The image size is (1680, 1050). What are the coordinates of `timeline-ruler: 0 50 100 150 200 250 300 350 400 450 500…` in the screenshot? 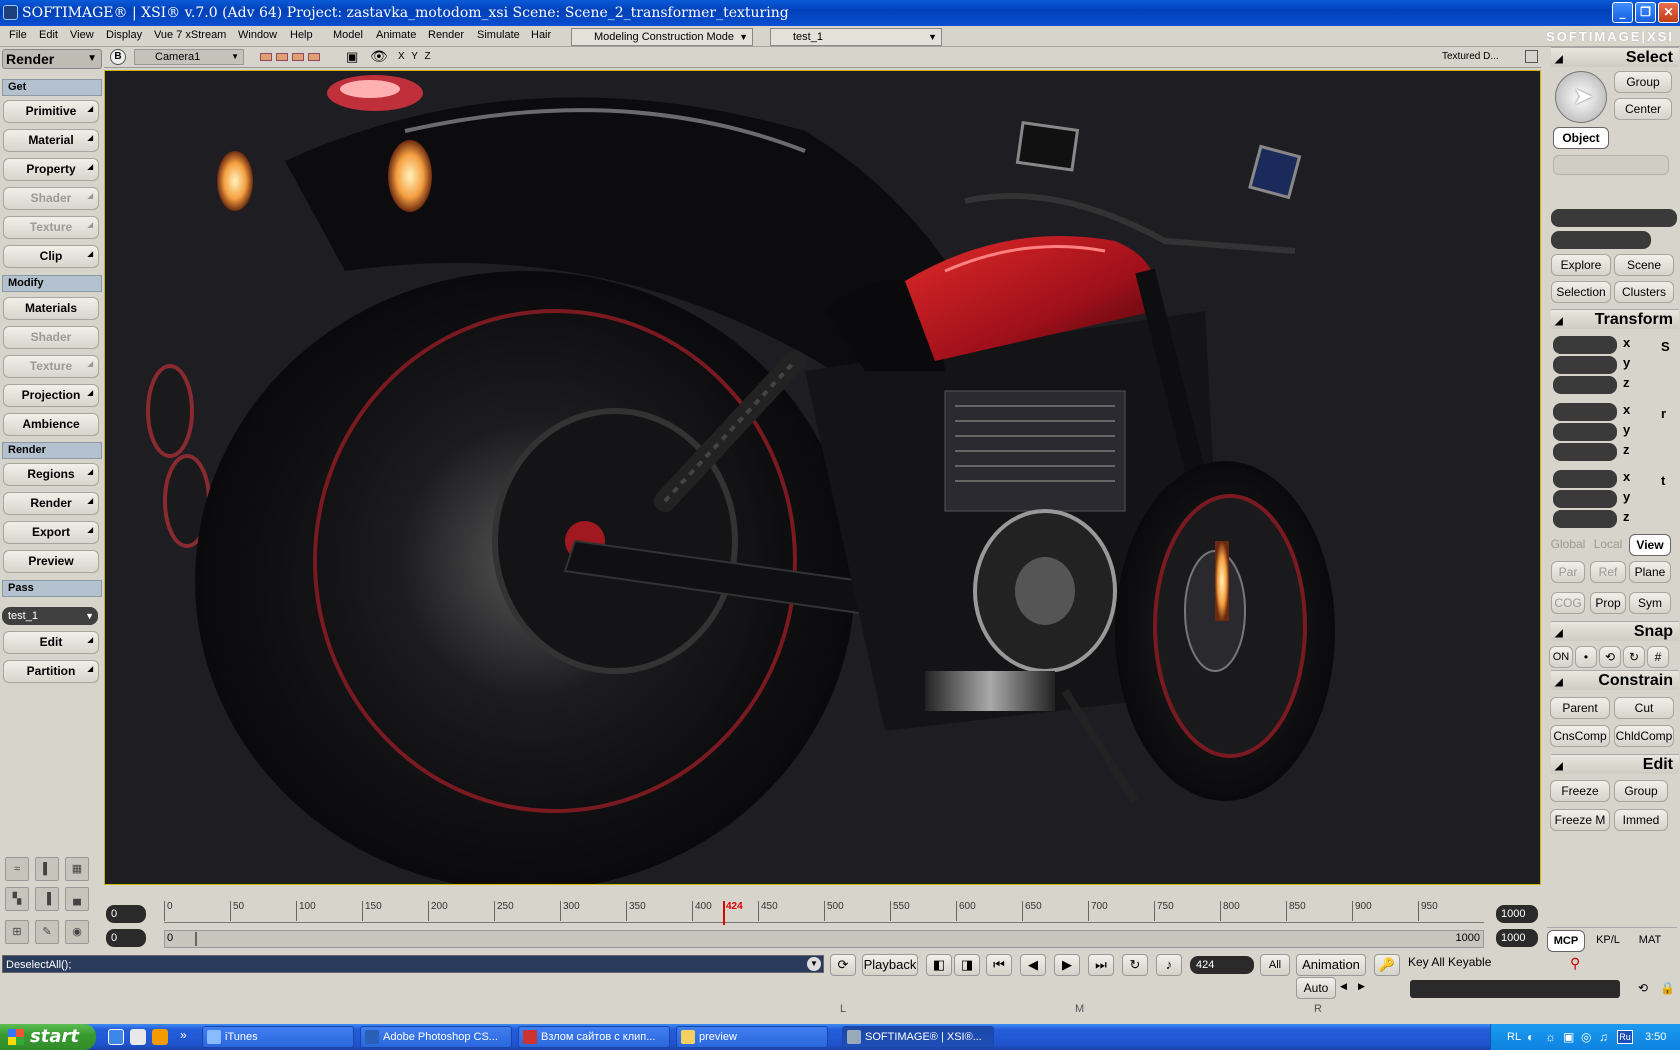 It's located at (824, 913).